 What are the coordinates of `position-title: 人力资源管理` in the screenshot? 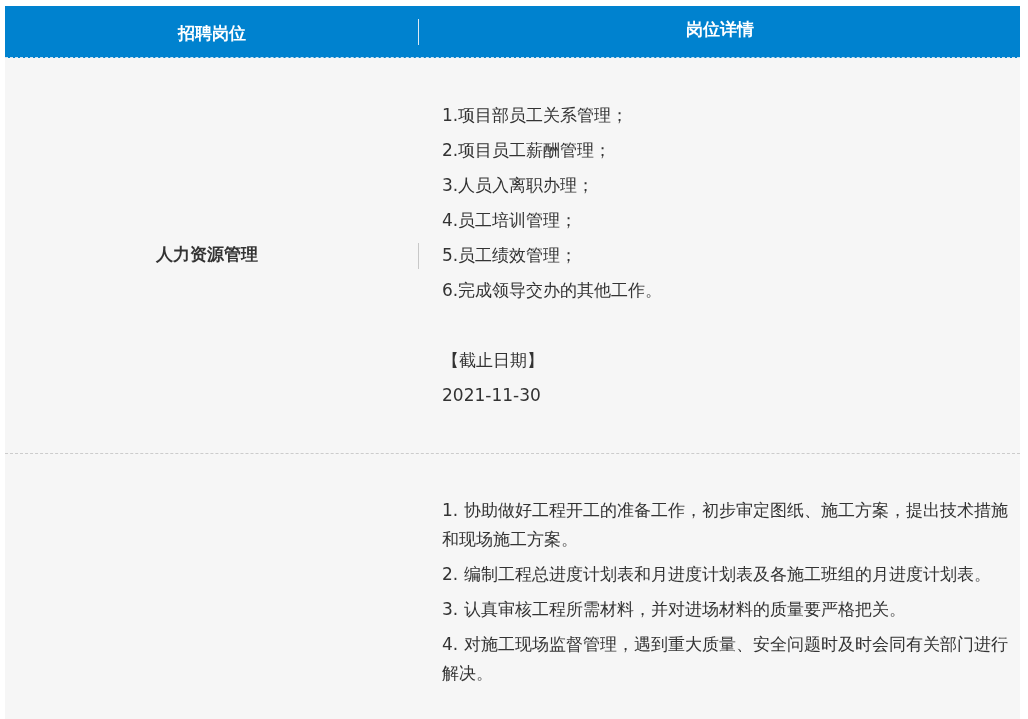 It's located at (207, 254).